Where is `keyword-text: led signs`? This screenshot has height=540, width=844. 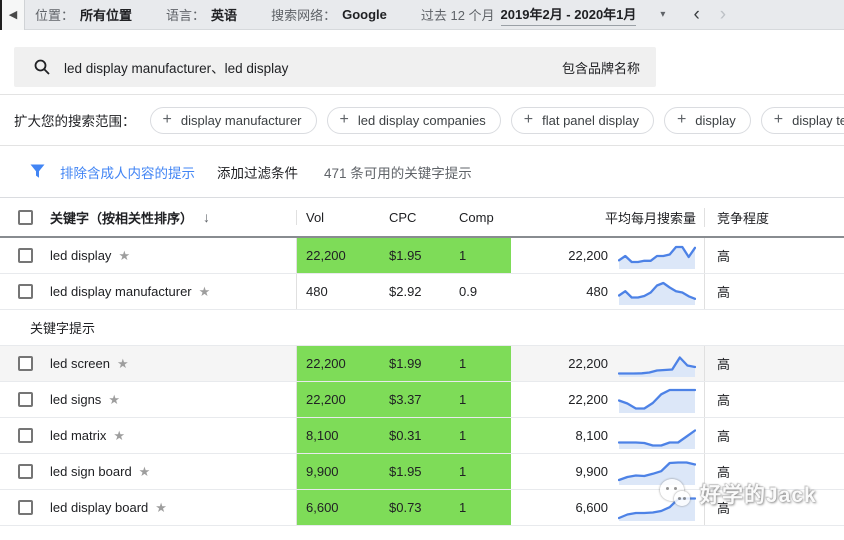
keyword-text: led signs is located at coordinates (76, 399).